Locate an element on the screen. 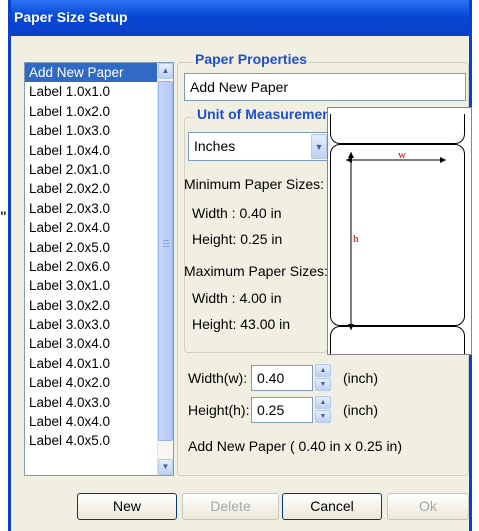  unit-select-value: Inches is located at coordinates (215, 146).